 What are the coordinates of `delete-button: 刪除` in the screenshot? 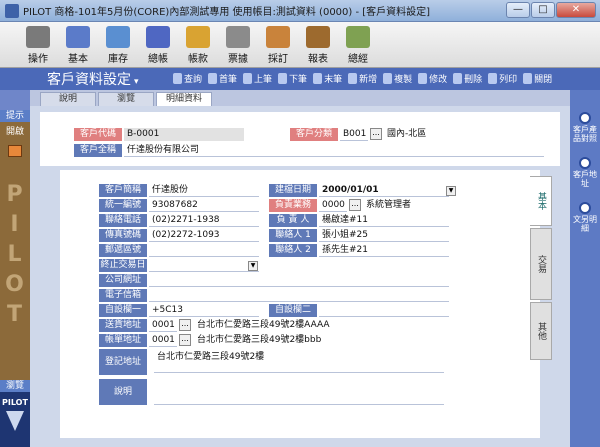 It's located at (467, 78).